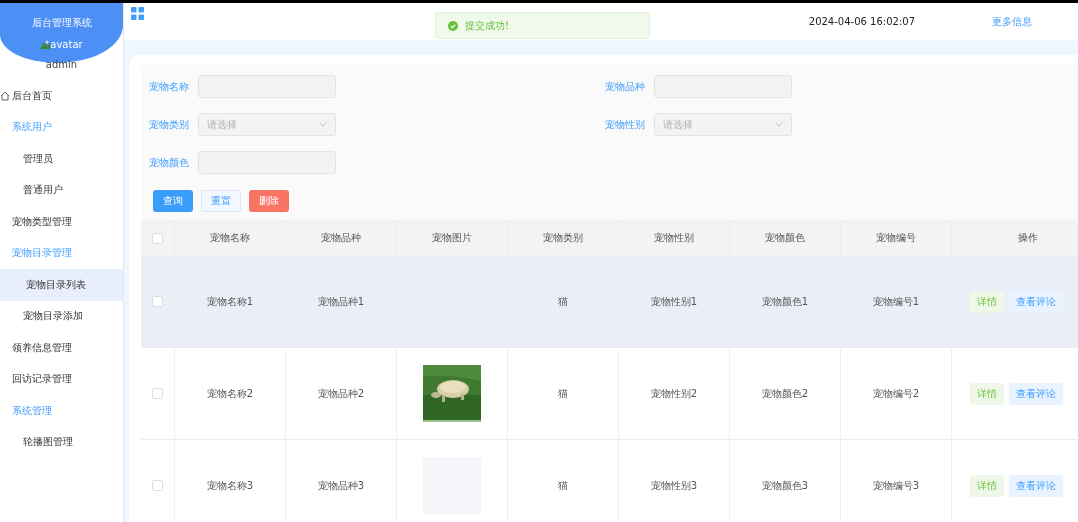 This screenshot has width=1078, height=522. What do you see at coordinates (896, 302) in the screenshot?
I see `table-cell: 宠物编号1` at bounding box center [896, 302].